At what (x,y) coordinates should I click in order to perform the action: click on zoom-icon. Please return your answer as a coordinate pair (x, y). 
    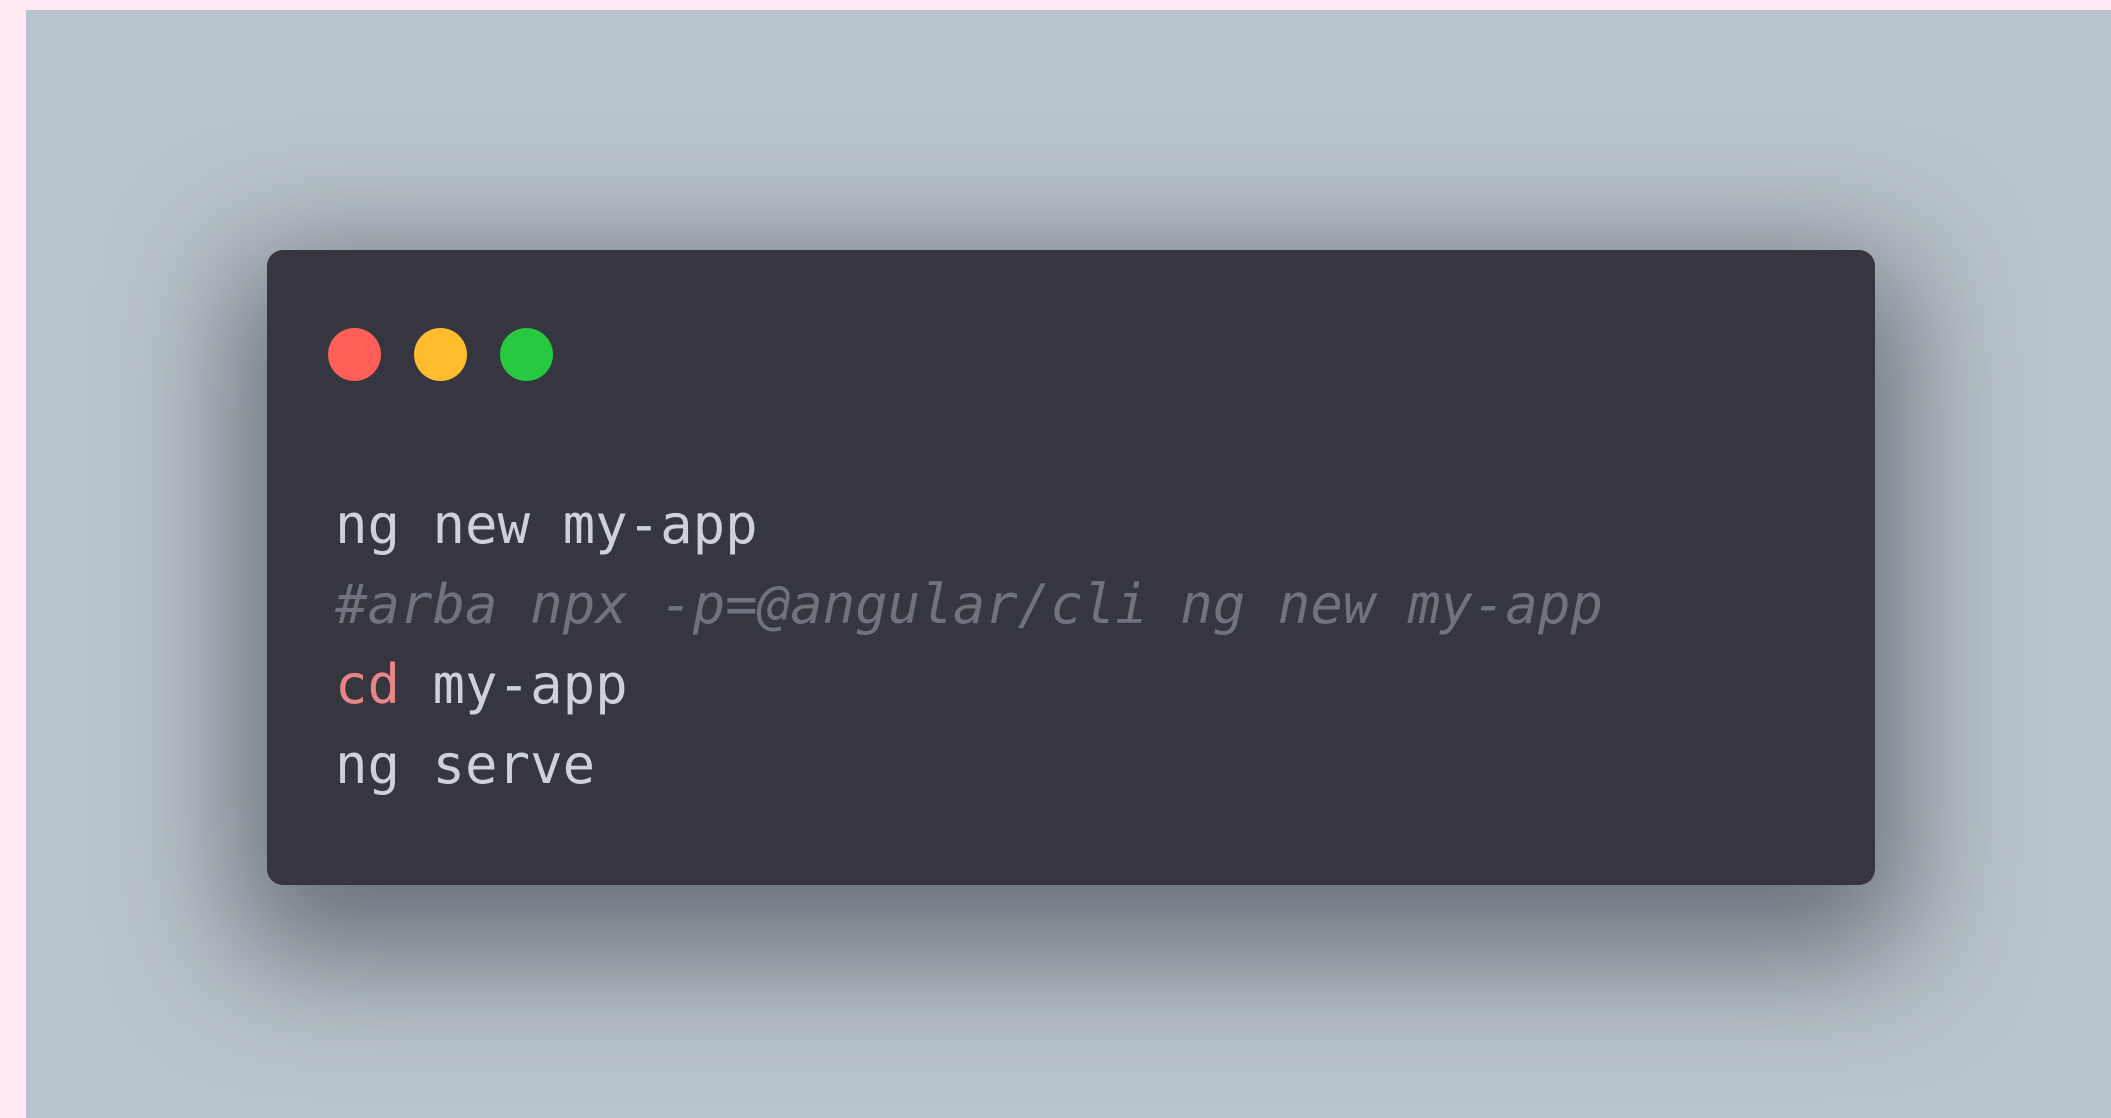
    Looking at the image, I should click on (526, 354).